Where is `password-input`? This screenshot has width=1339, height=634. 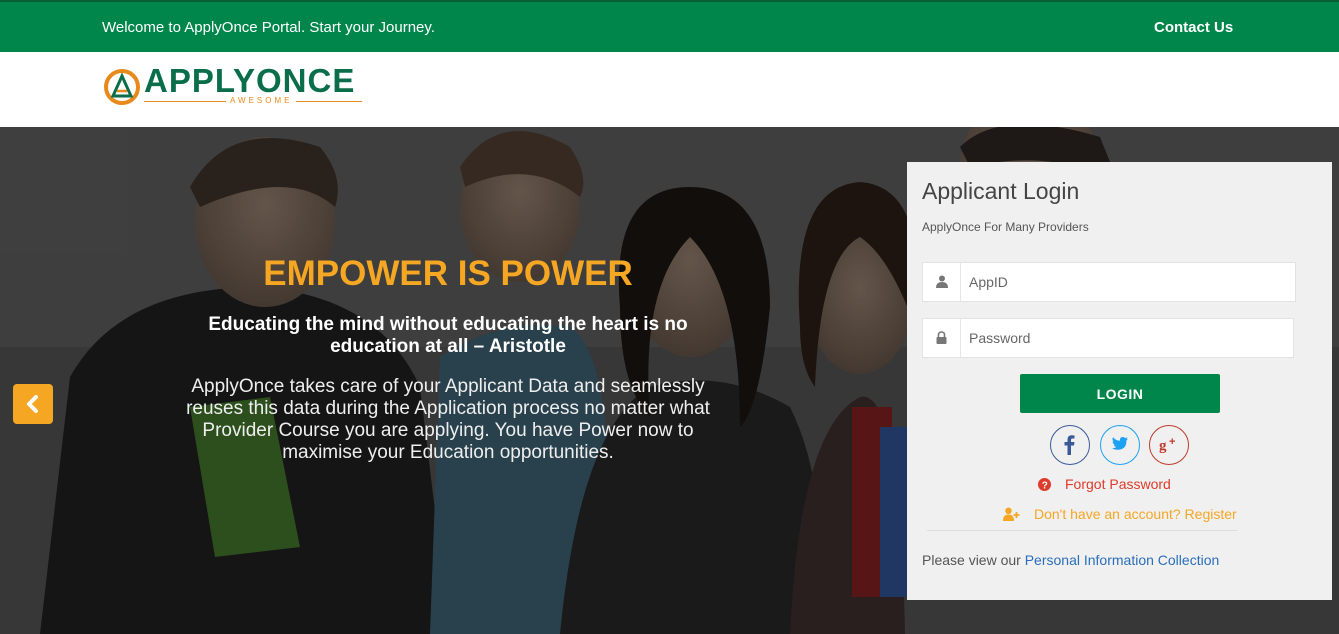
password-input is located at coordinates (1119, 338).